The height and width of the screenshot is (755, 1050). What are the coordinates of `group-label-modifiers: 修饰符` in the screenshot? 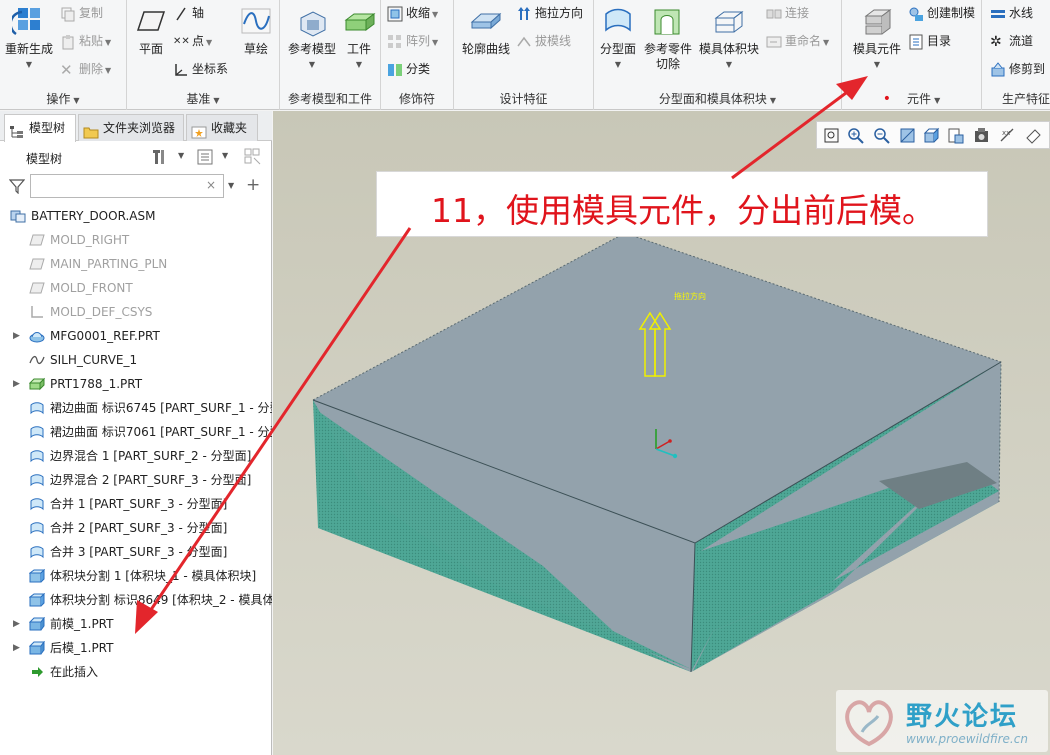 It's located at (416, 99).